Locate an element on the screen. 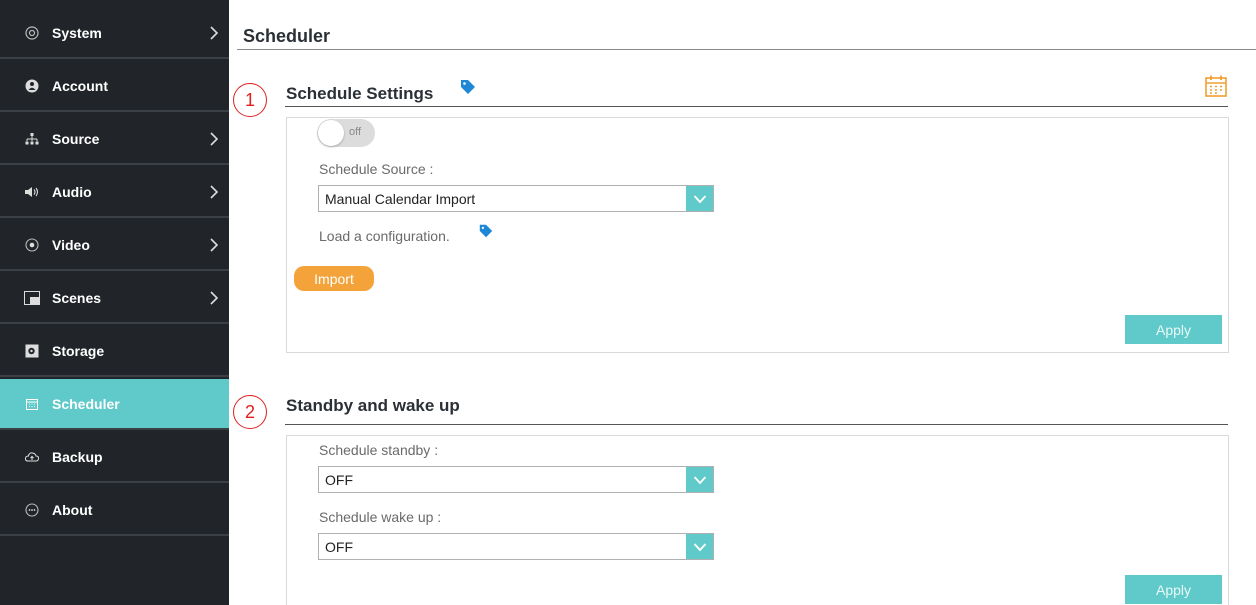 The height and width of the screenshot is (605, 1256). schedule-toggle: off is located at coordinates (346, 133).